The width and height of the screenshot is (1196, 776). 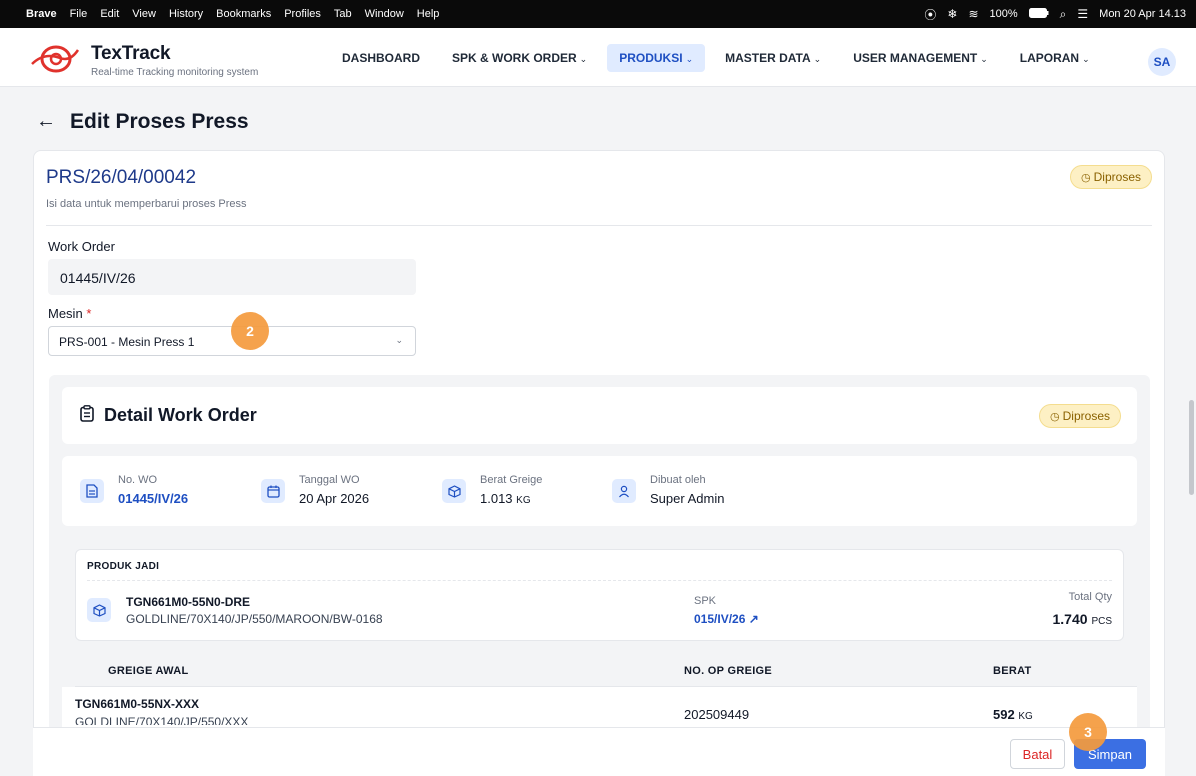 What do you see at coordinates (302, 14) in the screenshot?
I see `menu-profiles: Profiles` at bounding box center [302, 14].